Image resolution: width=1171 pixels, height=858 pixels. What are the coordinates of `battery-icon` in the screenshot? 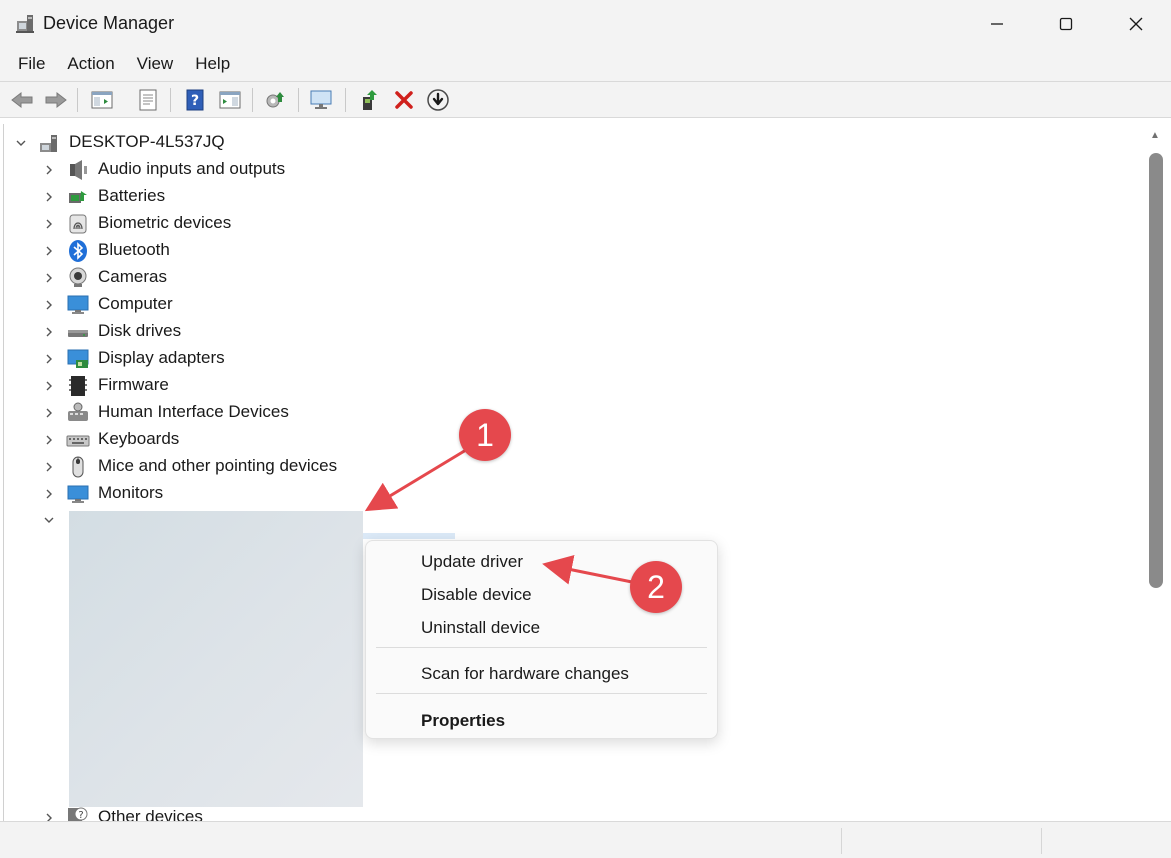 It's located at (78, 197).